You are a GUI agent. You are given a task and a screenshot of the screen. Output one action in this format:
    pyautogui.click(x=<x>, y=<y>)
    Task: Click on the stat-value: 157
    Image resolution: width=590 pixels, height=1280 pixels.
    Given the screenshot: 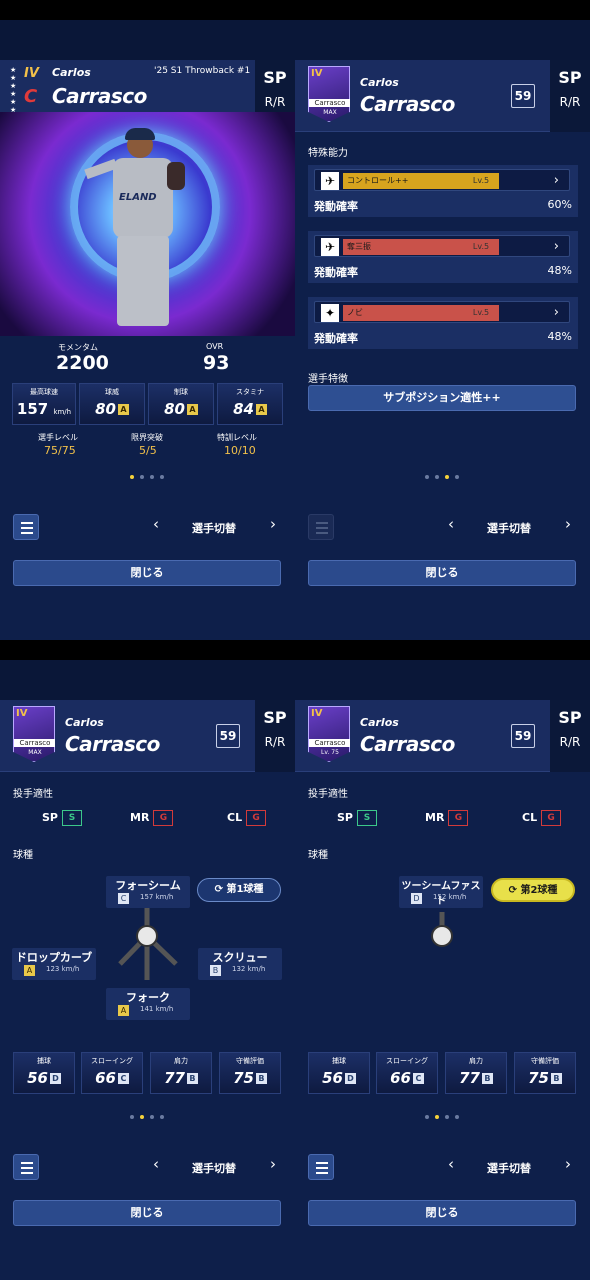 What is the action you would take?
    pyautogui.click(x=32, y=409)
    